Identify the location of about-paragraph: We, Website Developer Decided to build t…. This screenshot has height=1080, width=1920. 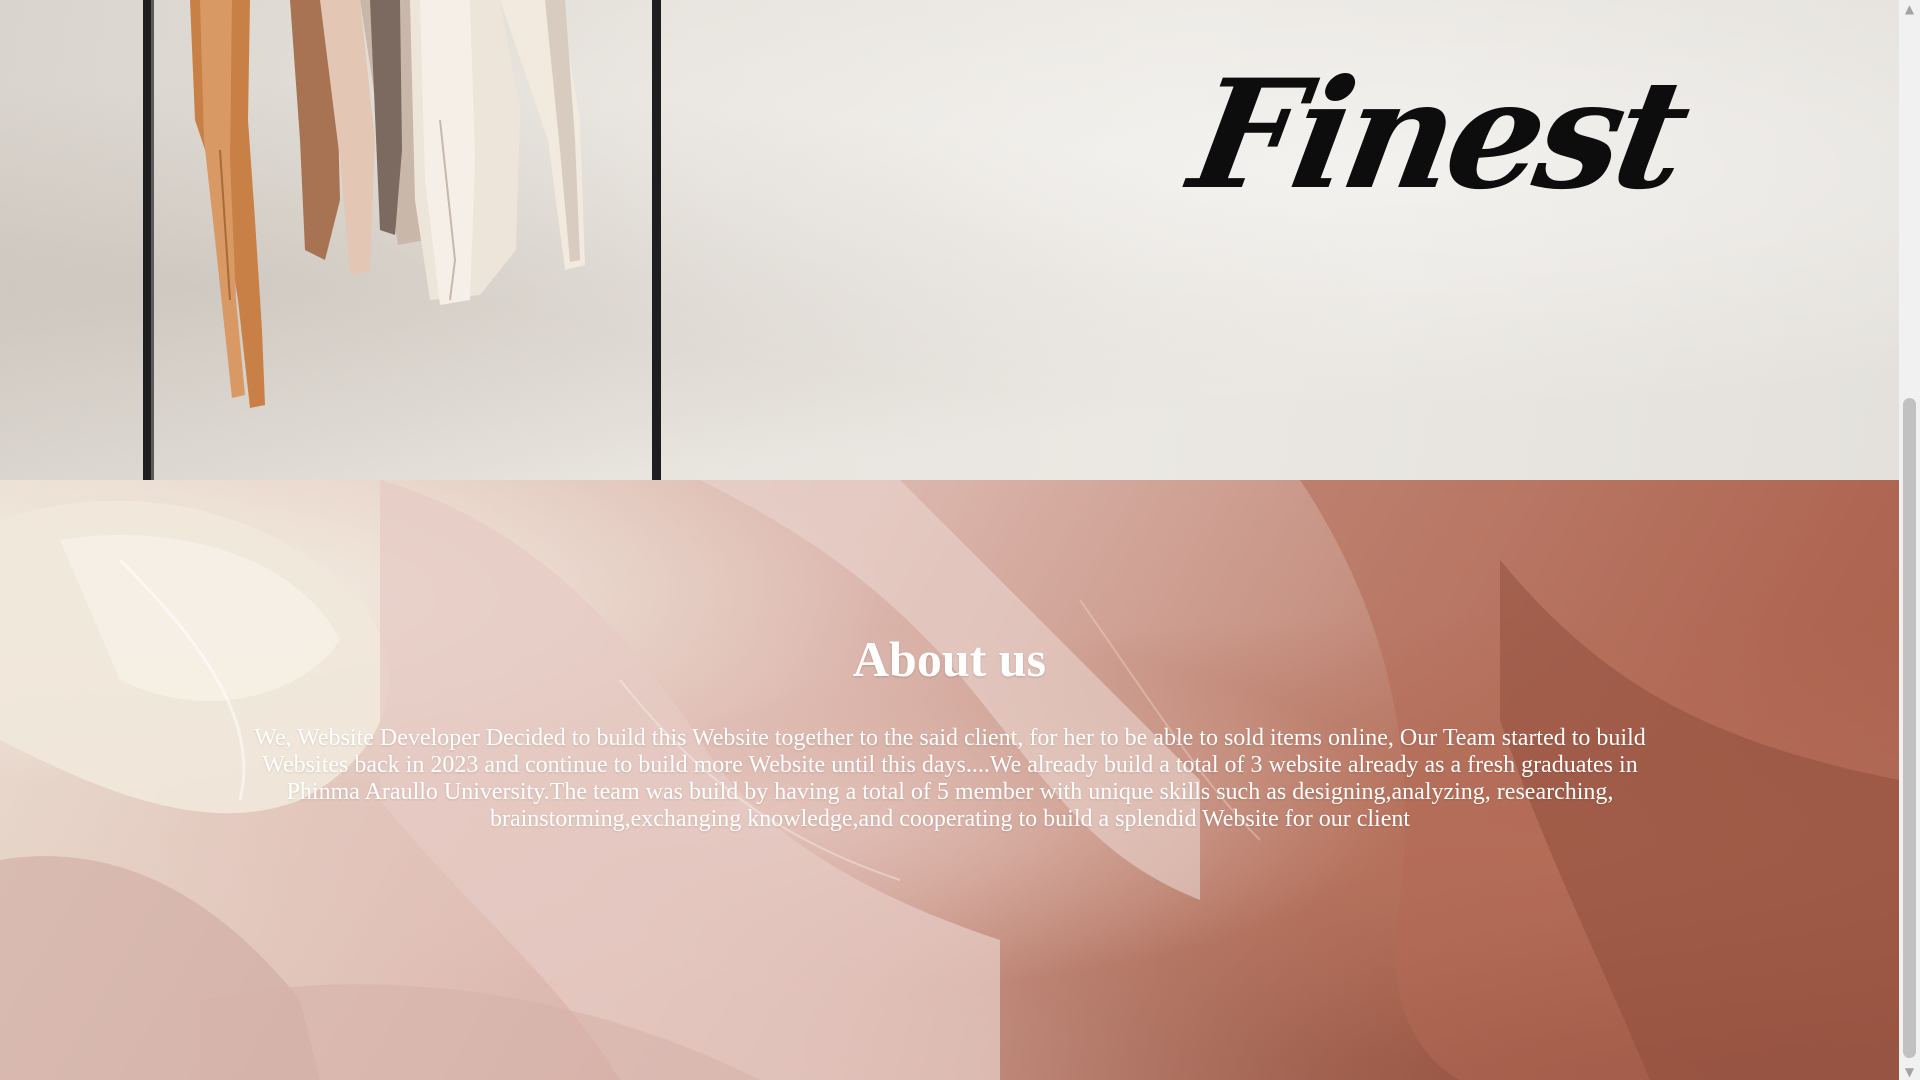
(950, 778).